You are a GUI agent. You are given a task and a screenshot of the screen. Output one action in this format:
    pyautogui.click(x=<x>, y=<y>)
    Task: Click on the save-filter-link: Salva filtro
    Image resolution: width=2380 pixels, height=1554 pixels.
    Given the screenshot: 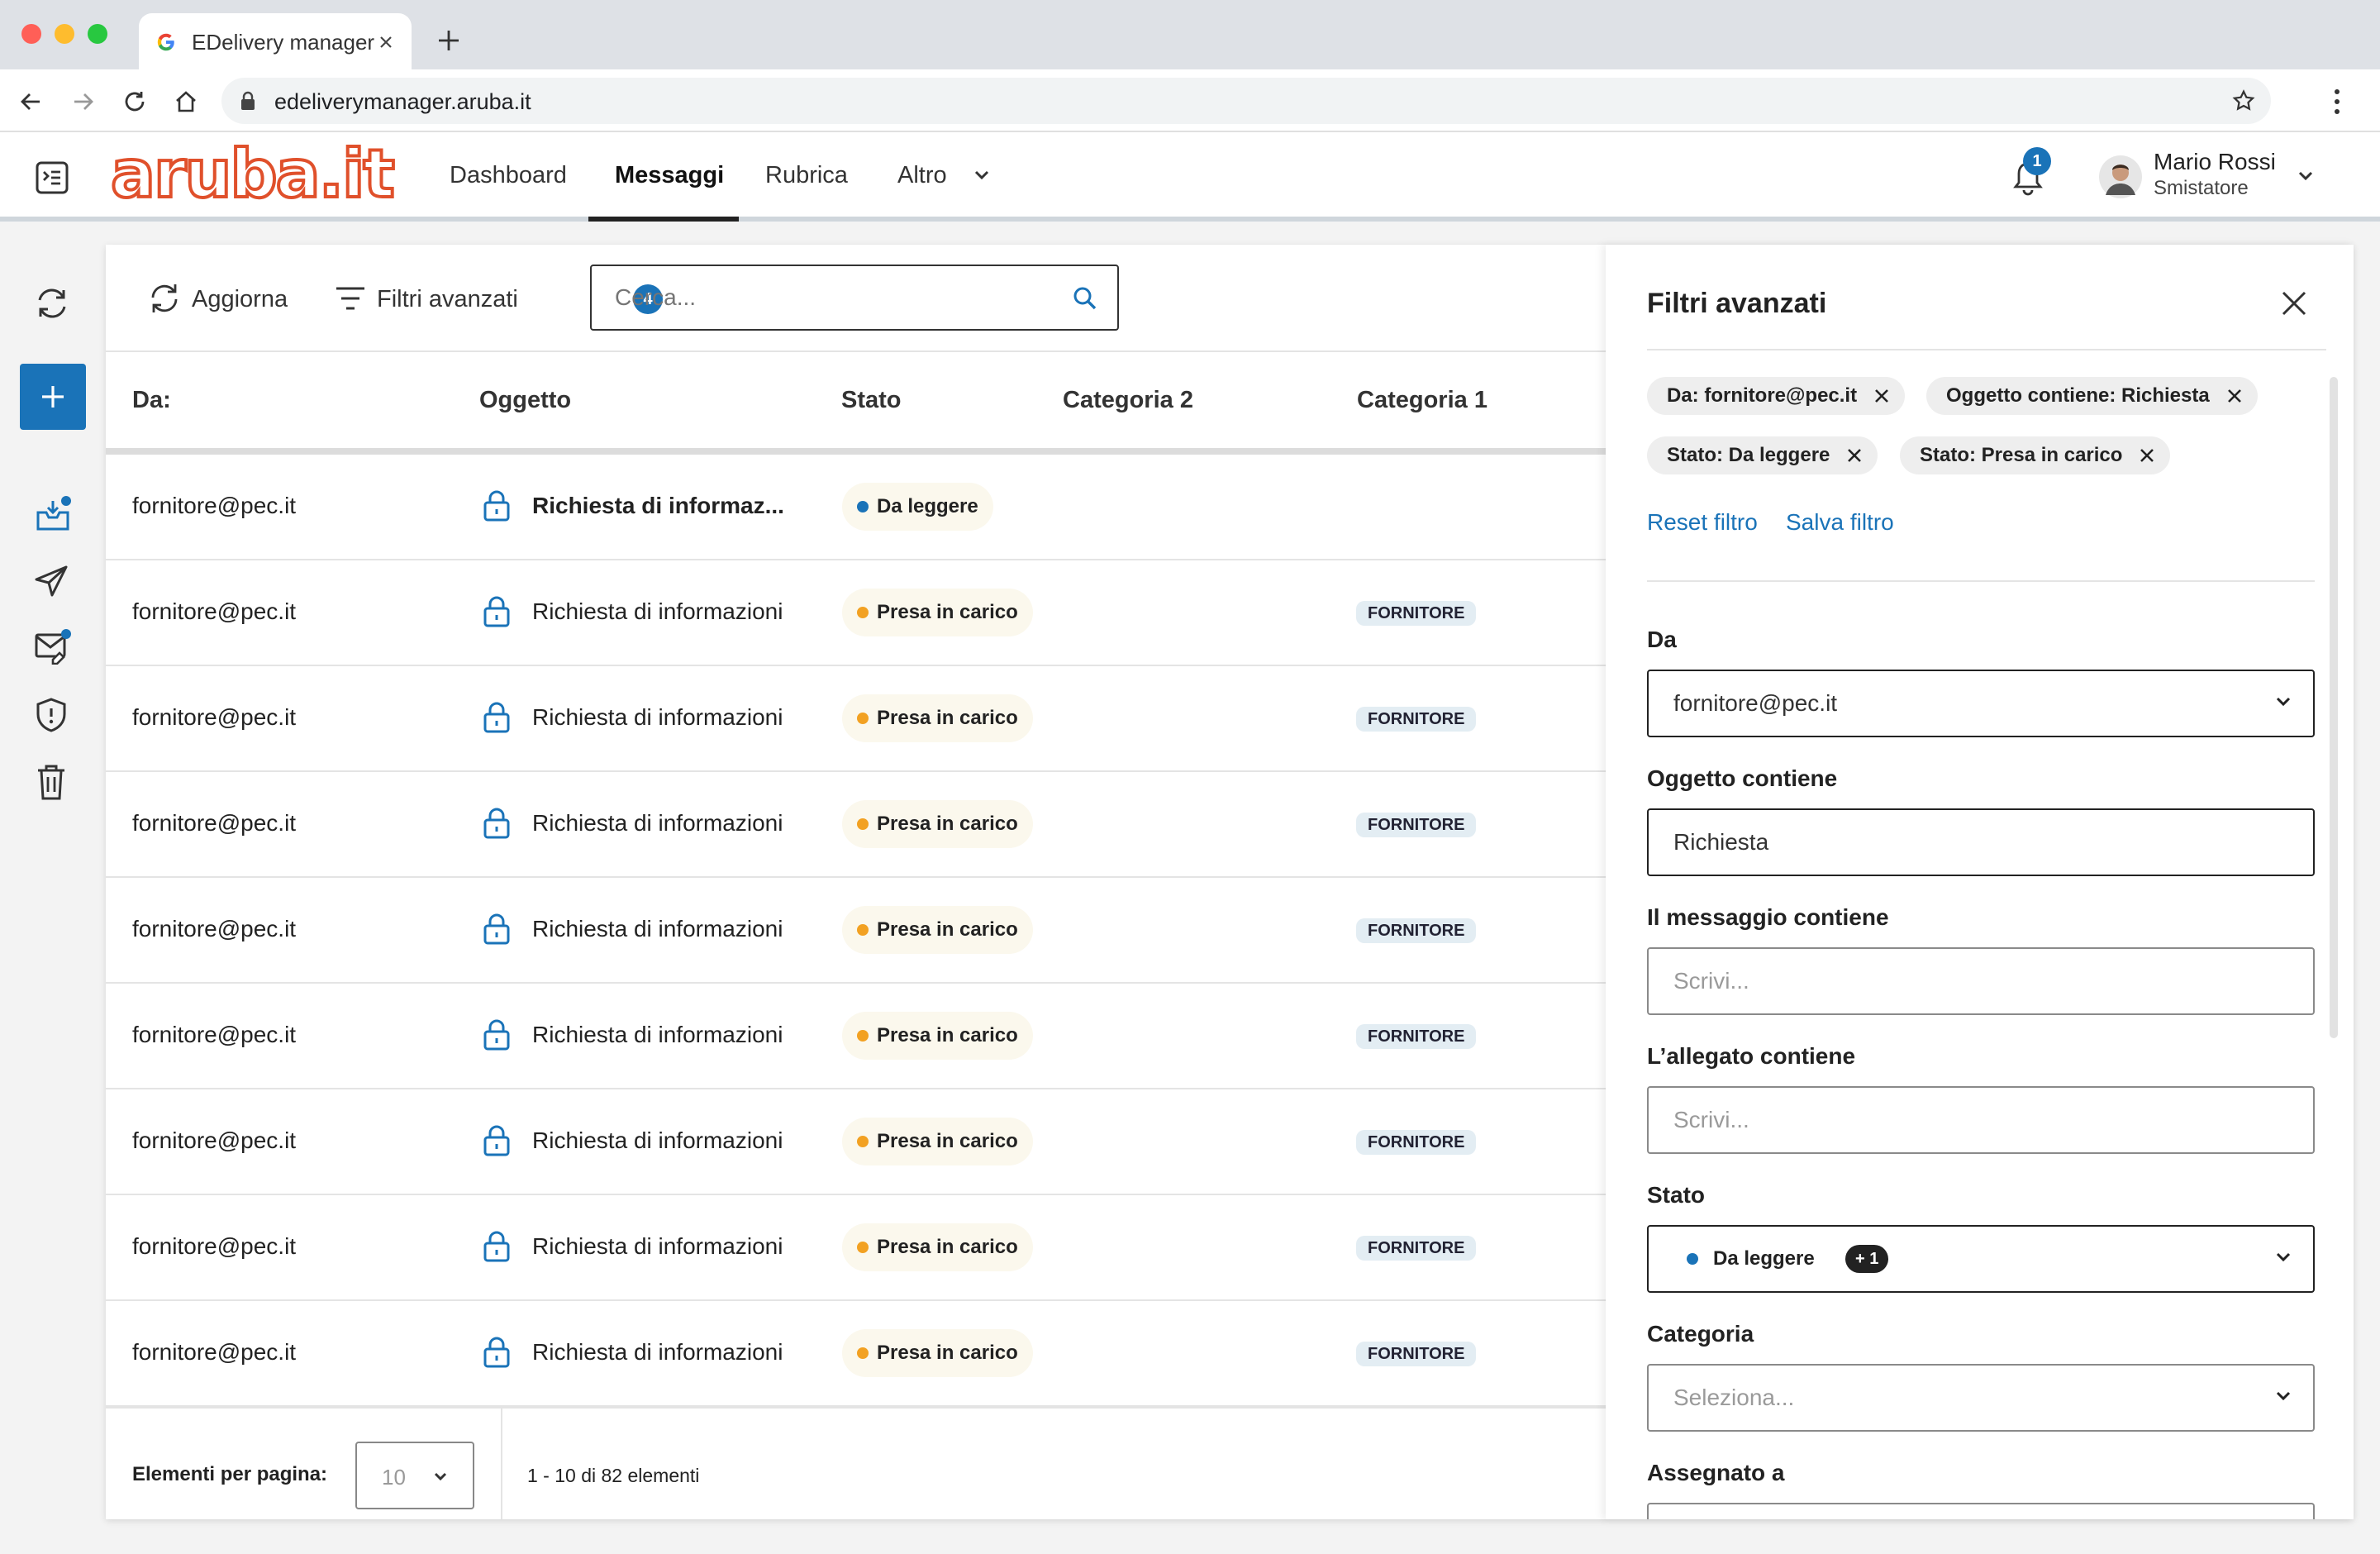 What is the action you would take?
    pyautogui.click(x=1840, y=522)
    